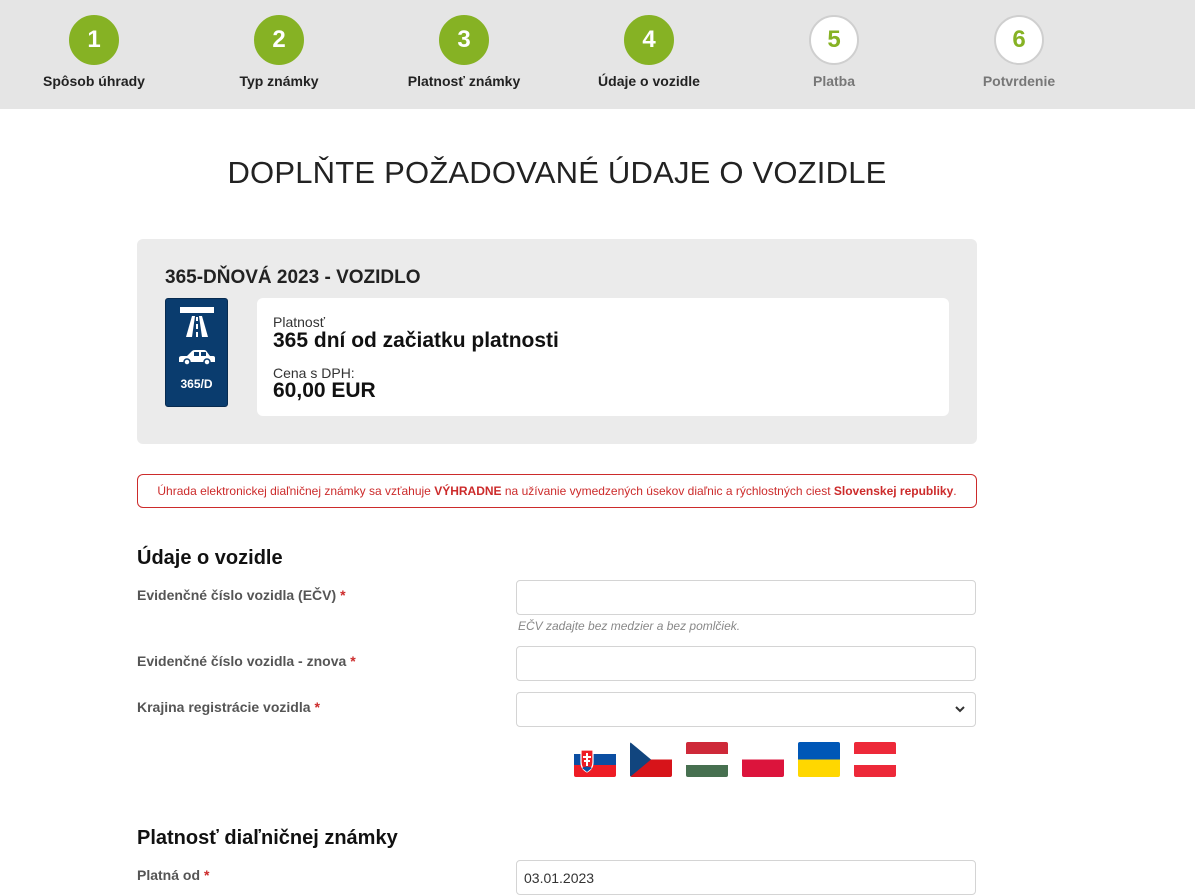  Describe the element at coordinates (557, 172) in the screenshot. I see `page-title: DOPLŇTE POŽADOVANÉ ÚDAJE O VOZIDLE` at that location.